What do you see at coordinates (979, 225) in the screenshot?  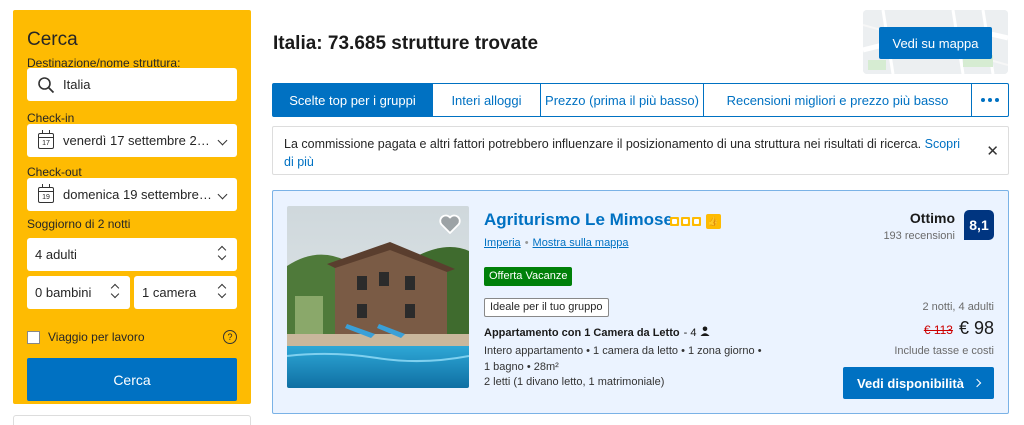 I see `review-score: 8,1` at bounding box center [979, 225].